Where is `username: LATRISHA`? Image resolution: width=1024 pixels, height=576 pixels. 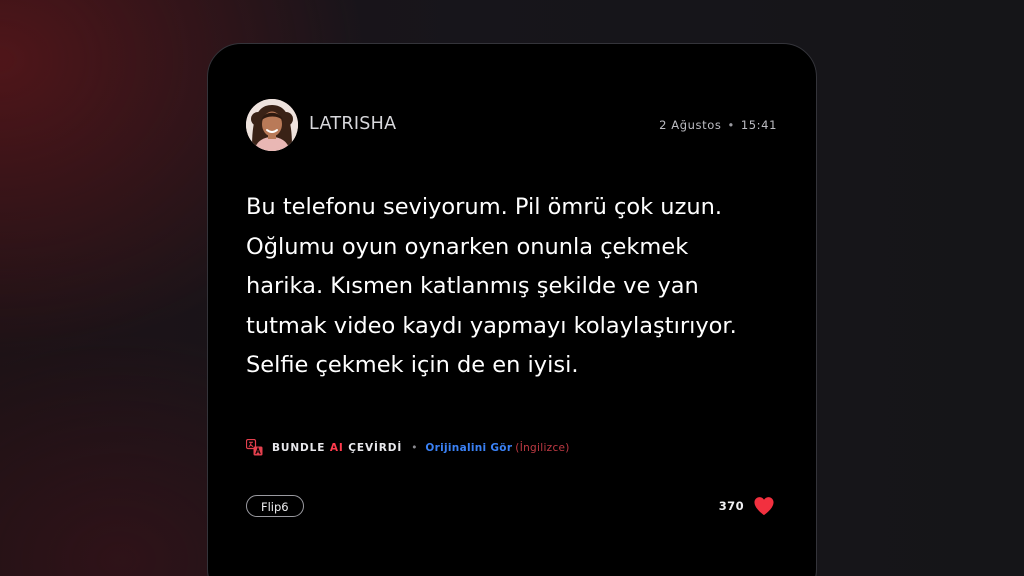
username: LATRISHA is located at coordinates (352, 124).